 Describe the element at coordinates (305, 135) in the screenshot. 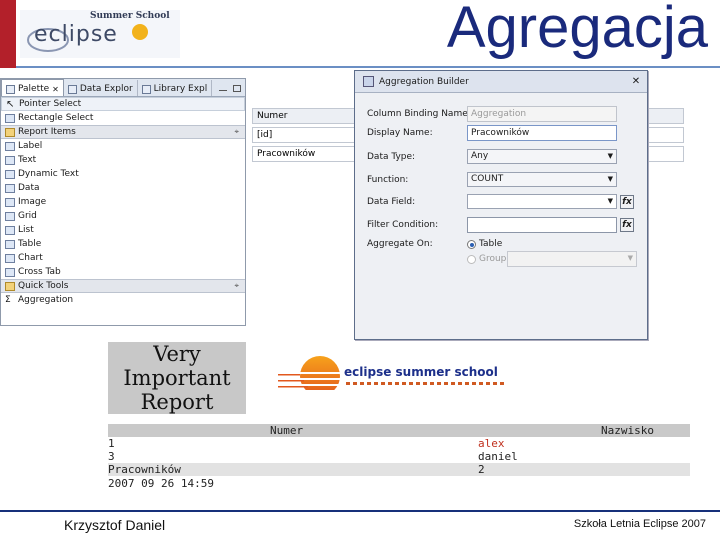

I see `table-cell: [id]` at that location.